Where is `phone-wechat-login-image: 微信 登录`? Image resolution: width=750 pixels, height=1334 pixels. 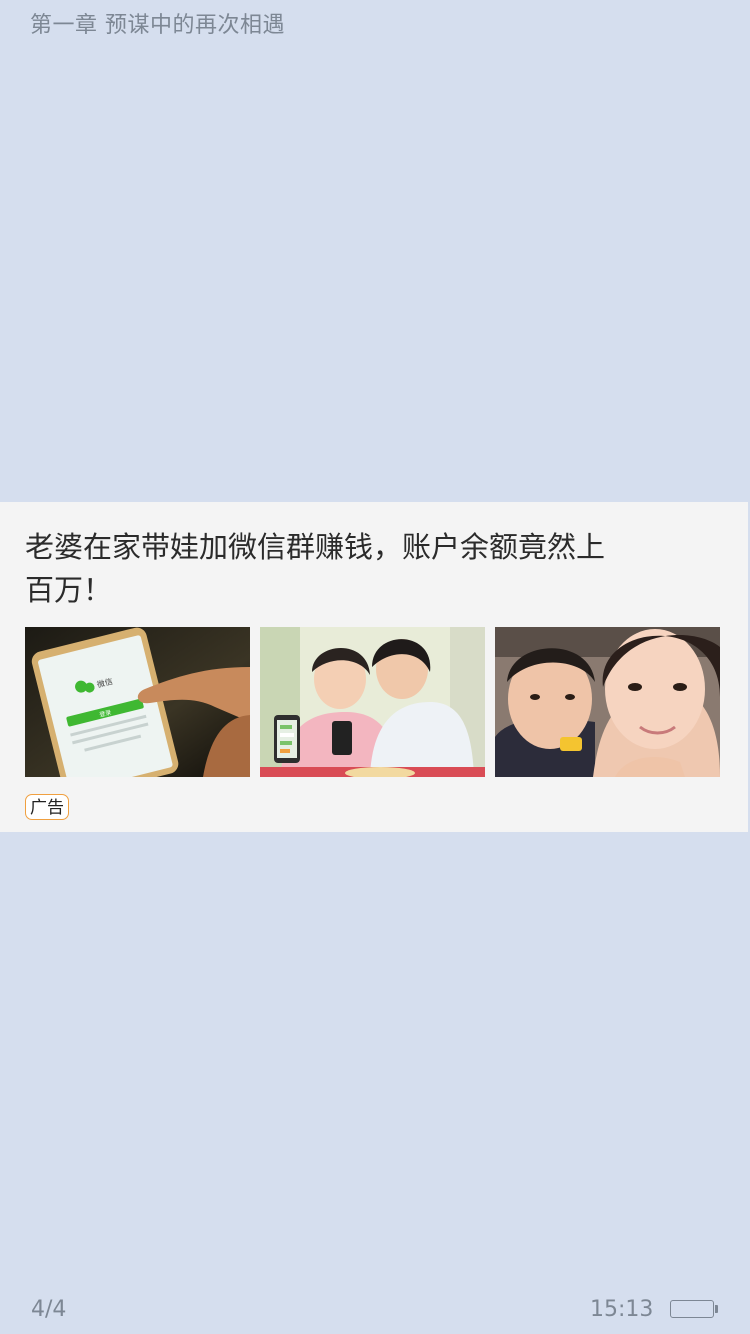
phone-wechat-login-image: 微信 登录 is located at coordinates (137, 702).